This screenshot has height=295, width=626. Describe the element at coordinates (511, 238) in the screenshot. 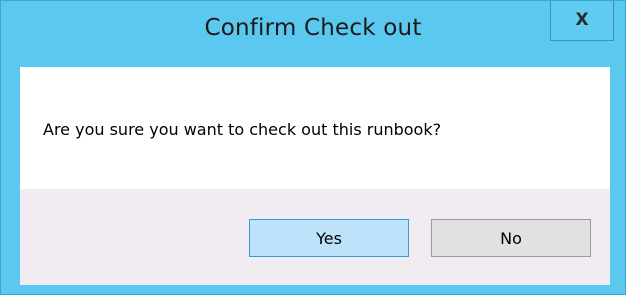

I see `no-button: No` at that location.